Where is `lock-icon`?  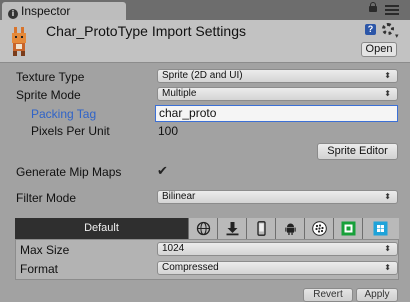 lock-icon is located at coordinates (373, 7).